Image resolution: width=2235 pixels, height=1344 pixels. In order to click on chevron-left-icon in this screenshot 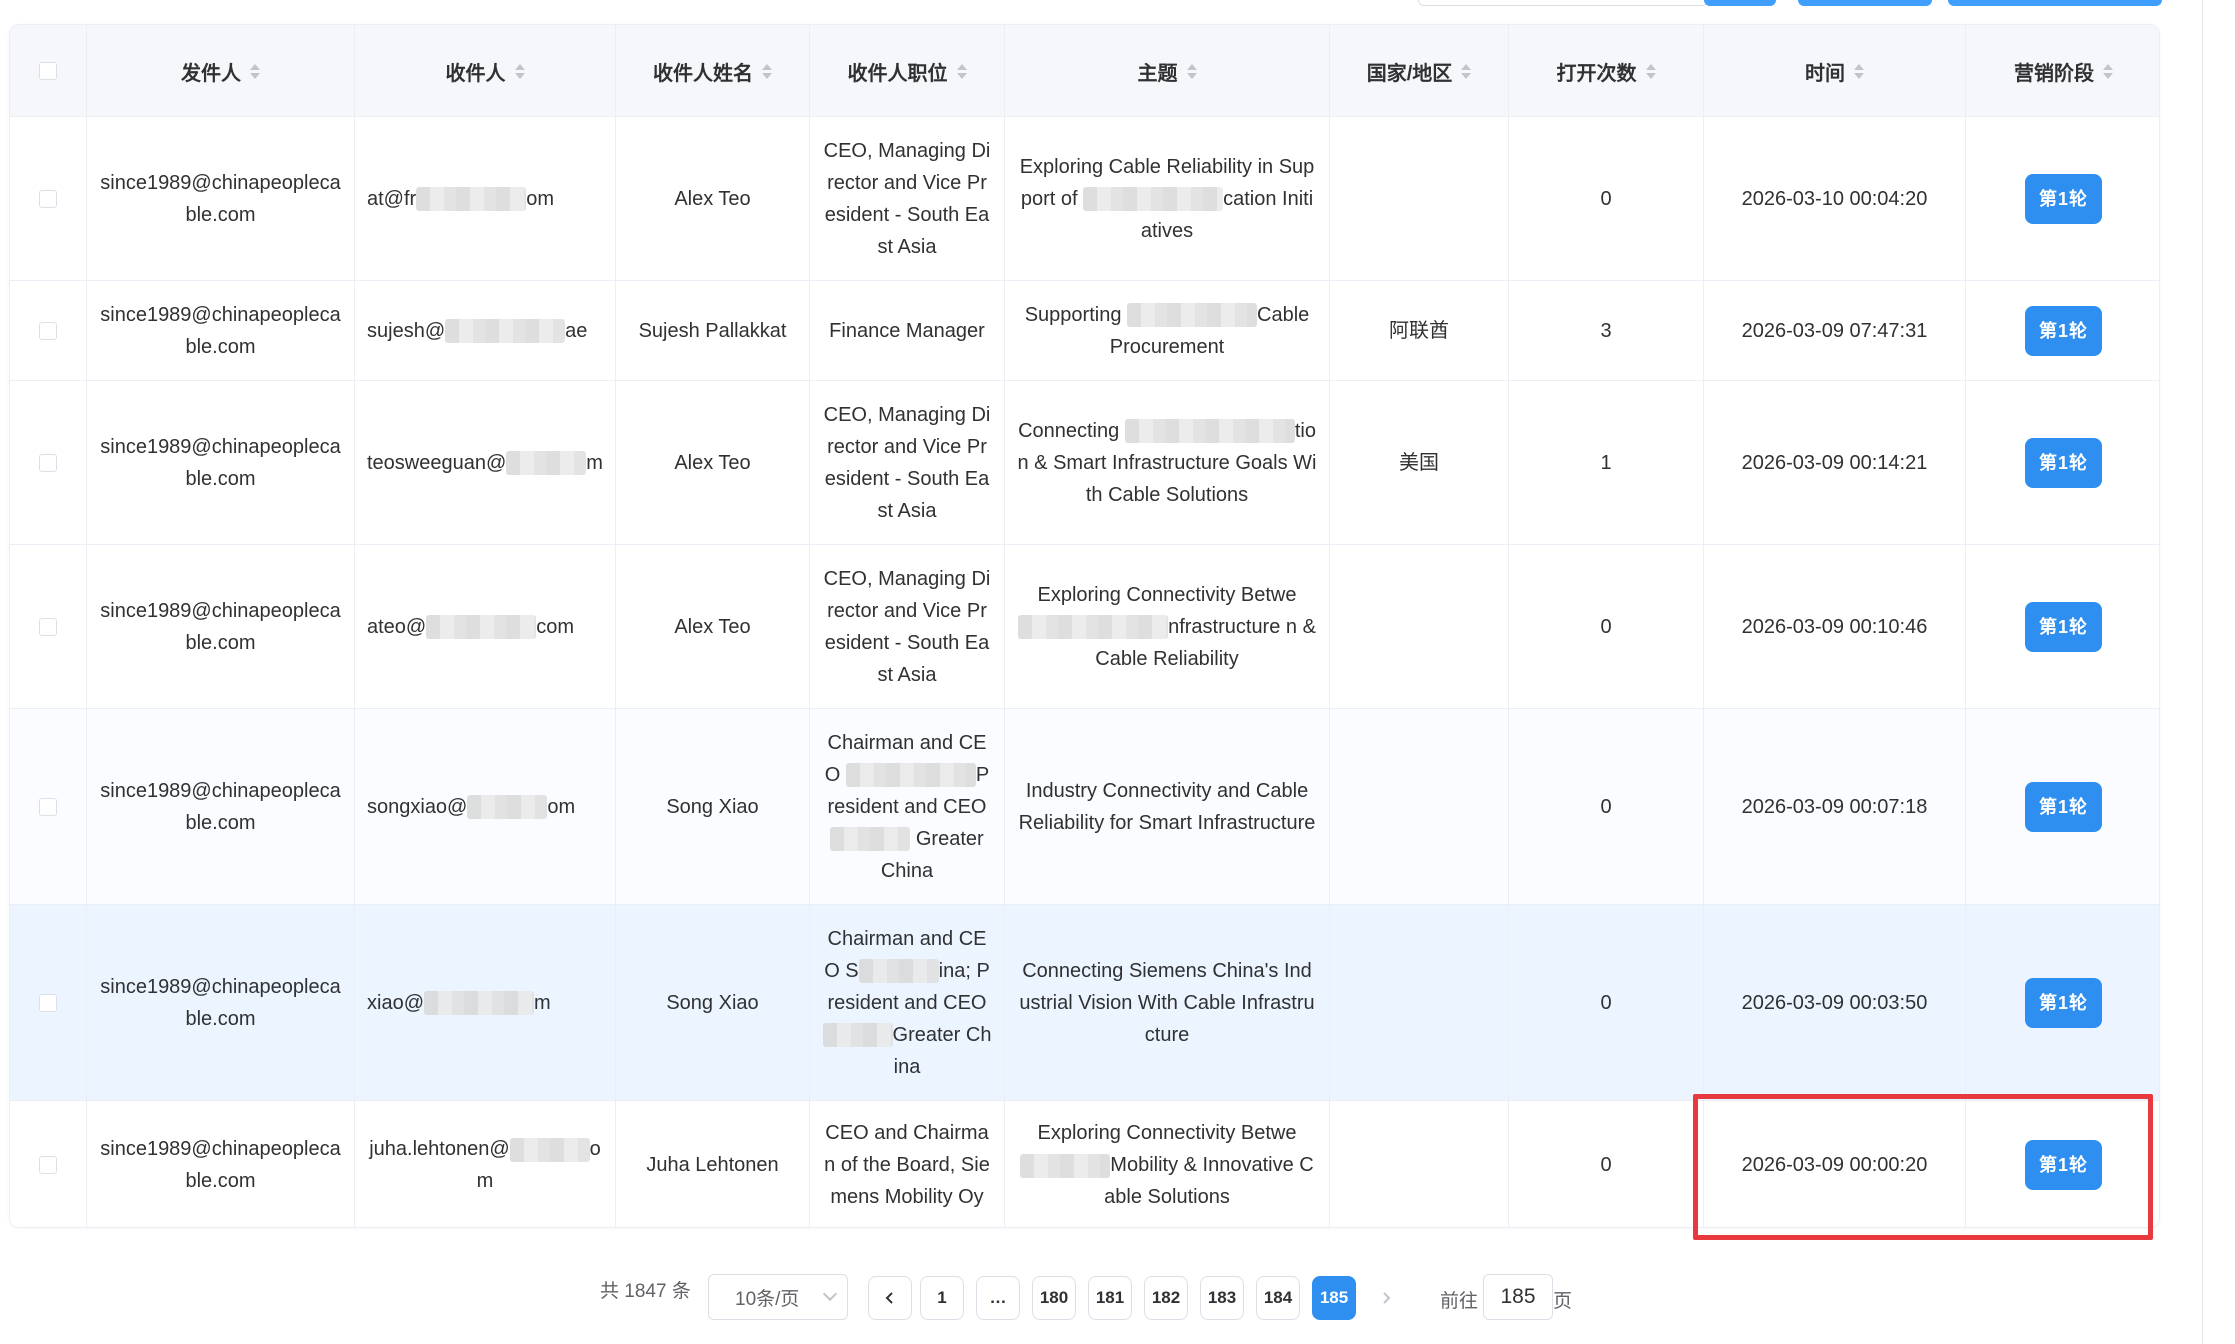, I will do `click(889, 1298)`.